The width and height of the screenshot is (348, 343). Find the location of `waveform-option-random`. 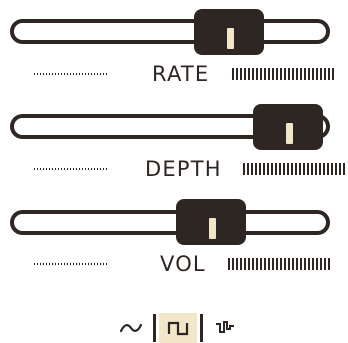

waveform-option-random is located at coordinates (225, 328).